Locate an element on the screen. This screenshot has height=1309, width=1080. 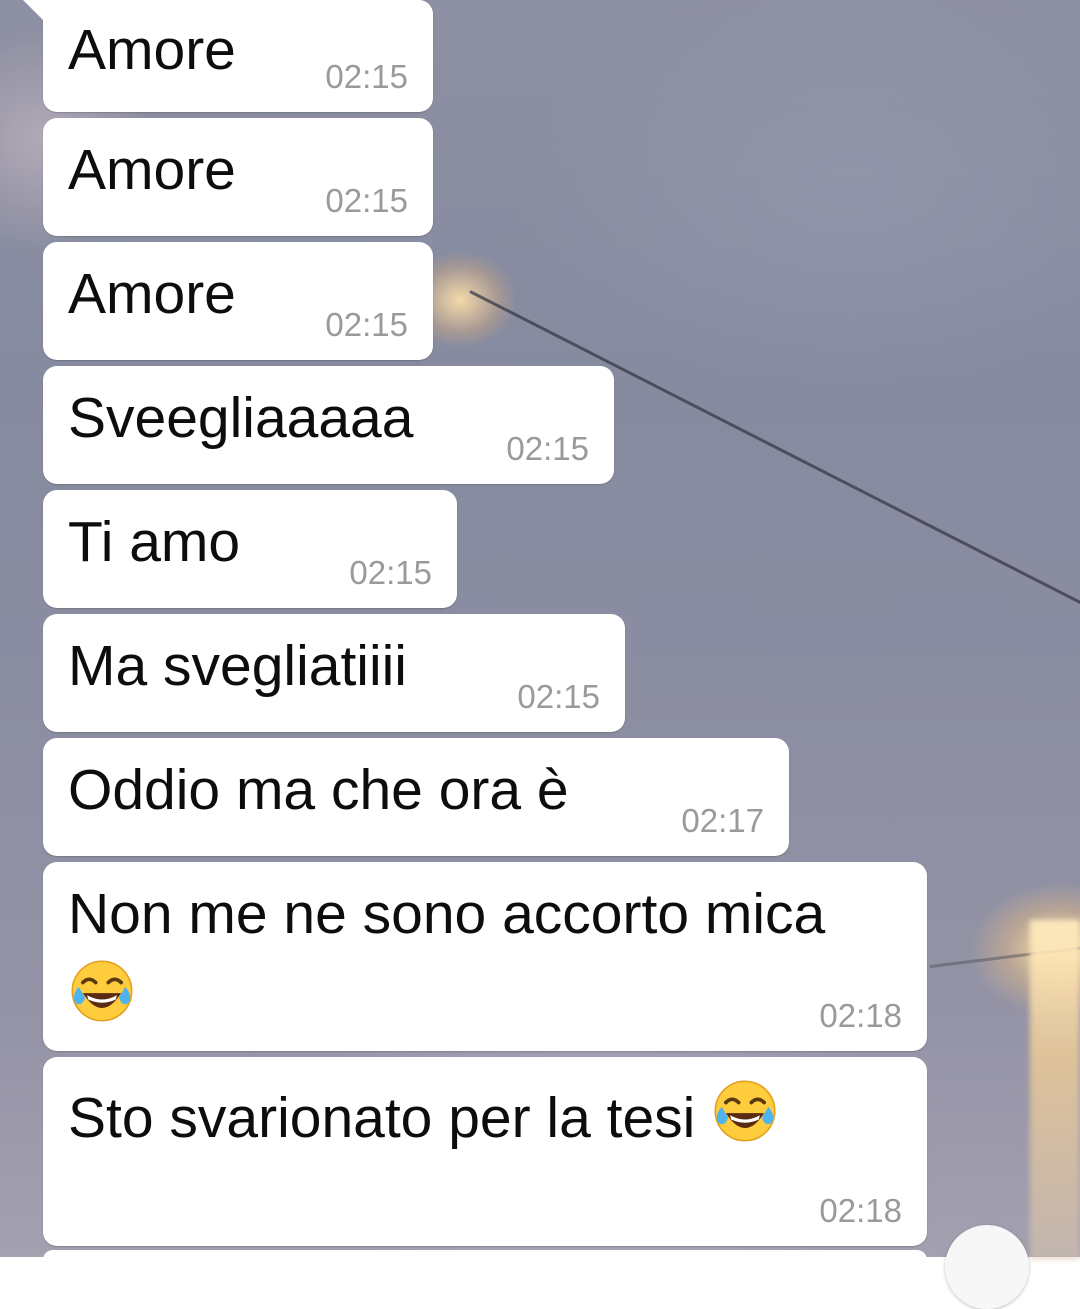
message-bubble-partial is located at coordinates (485, 1260).